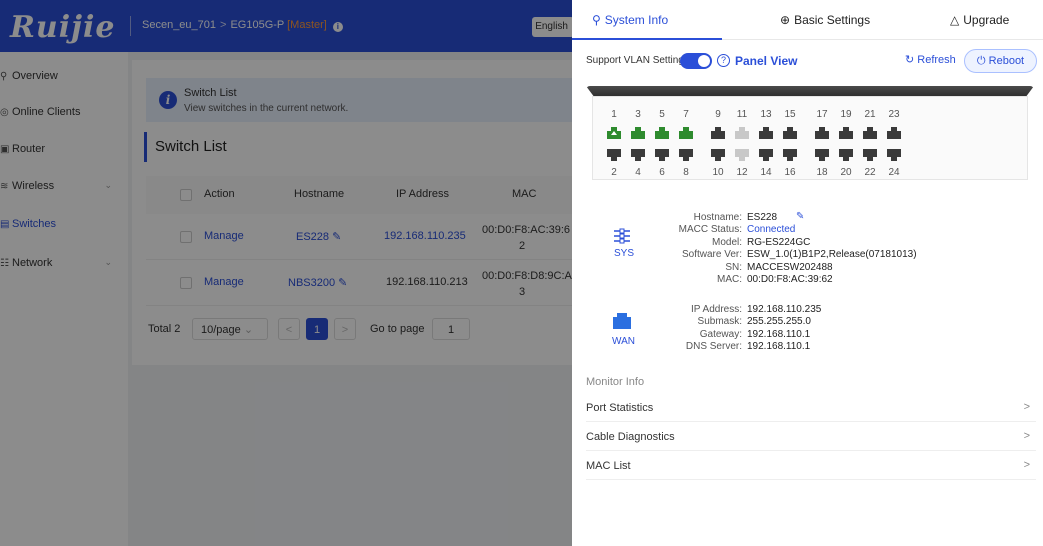 This screenshot has height=546, width=1043. What do you see at coordinates (779, 242) in the screenshot?
I see `sys-field-value: RG-ES224GC` at bounding box center [779, 242].